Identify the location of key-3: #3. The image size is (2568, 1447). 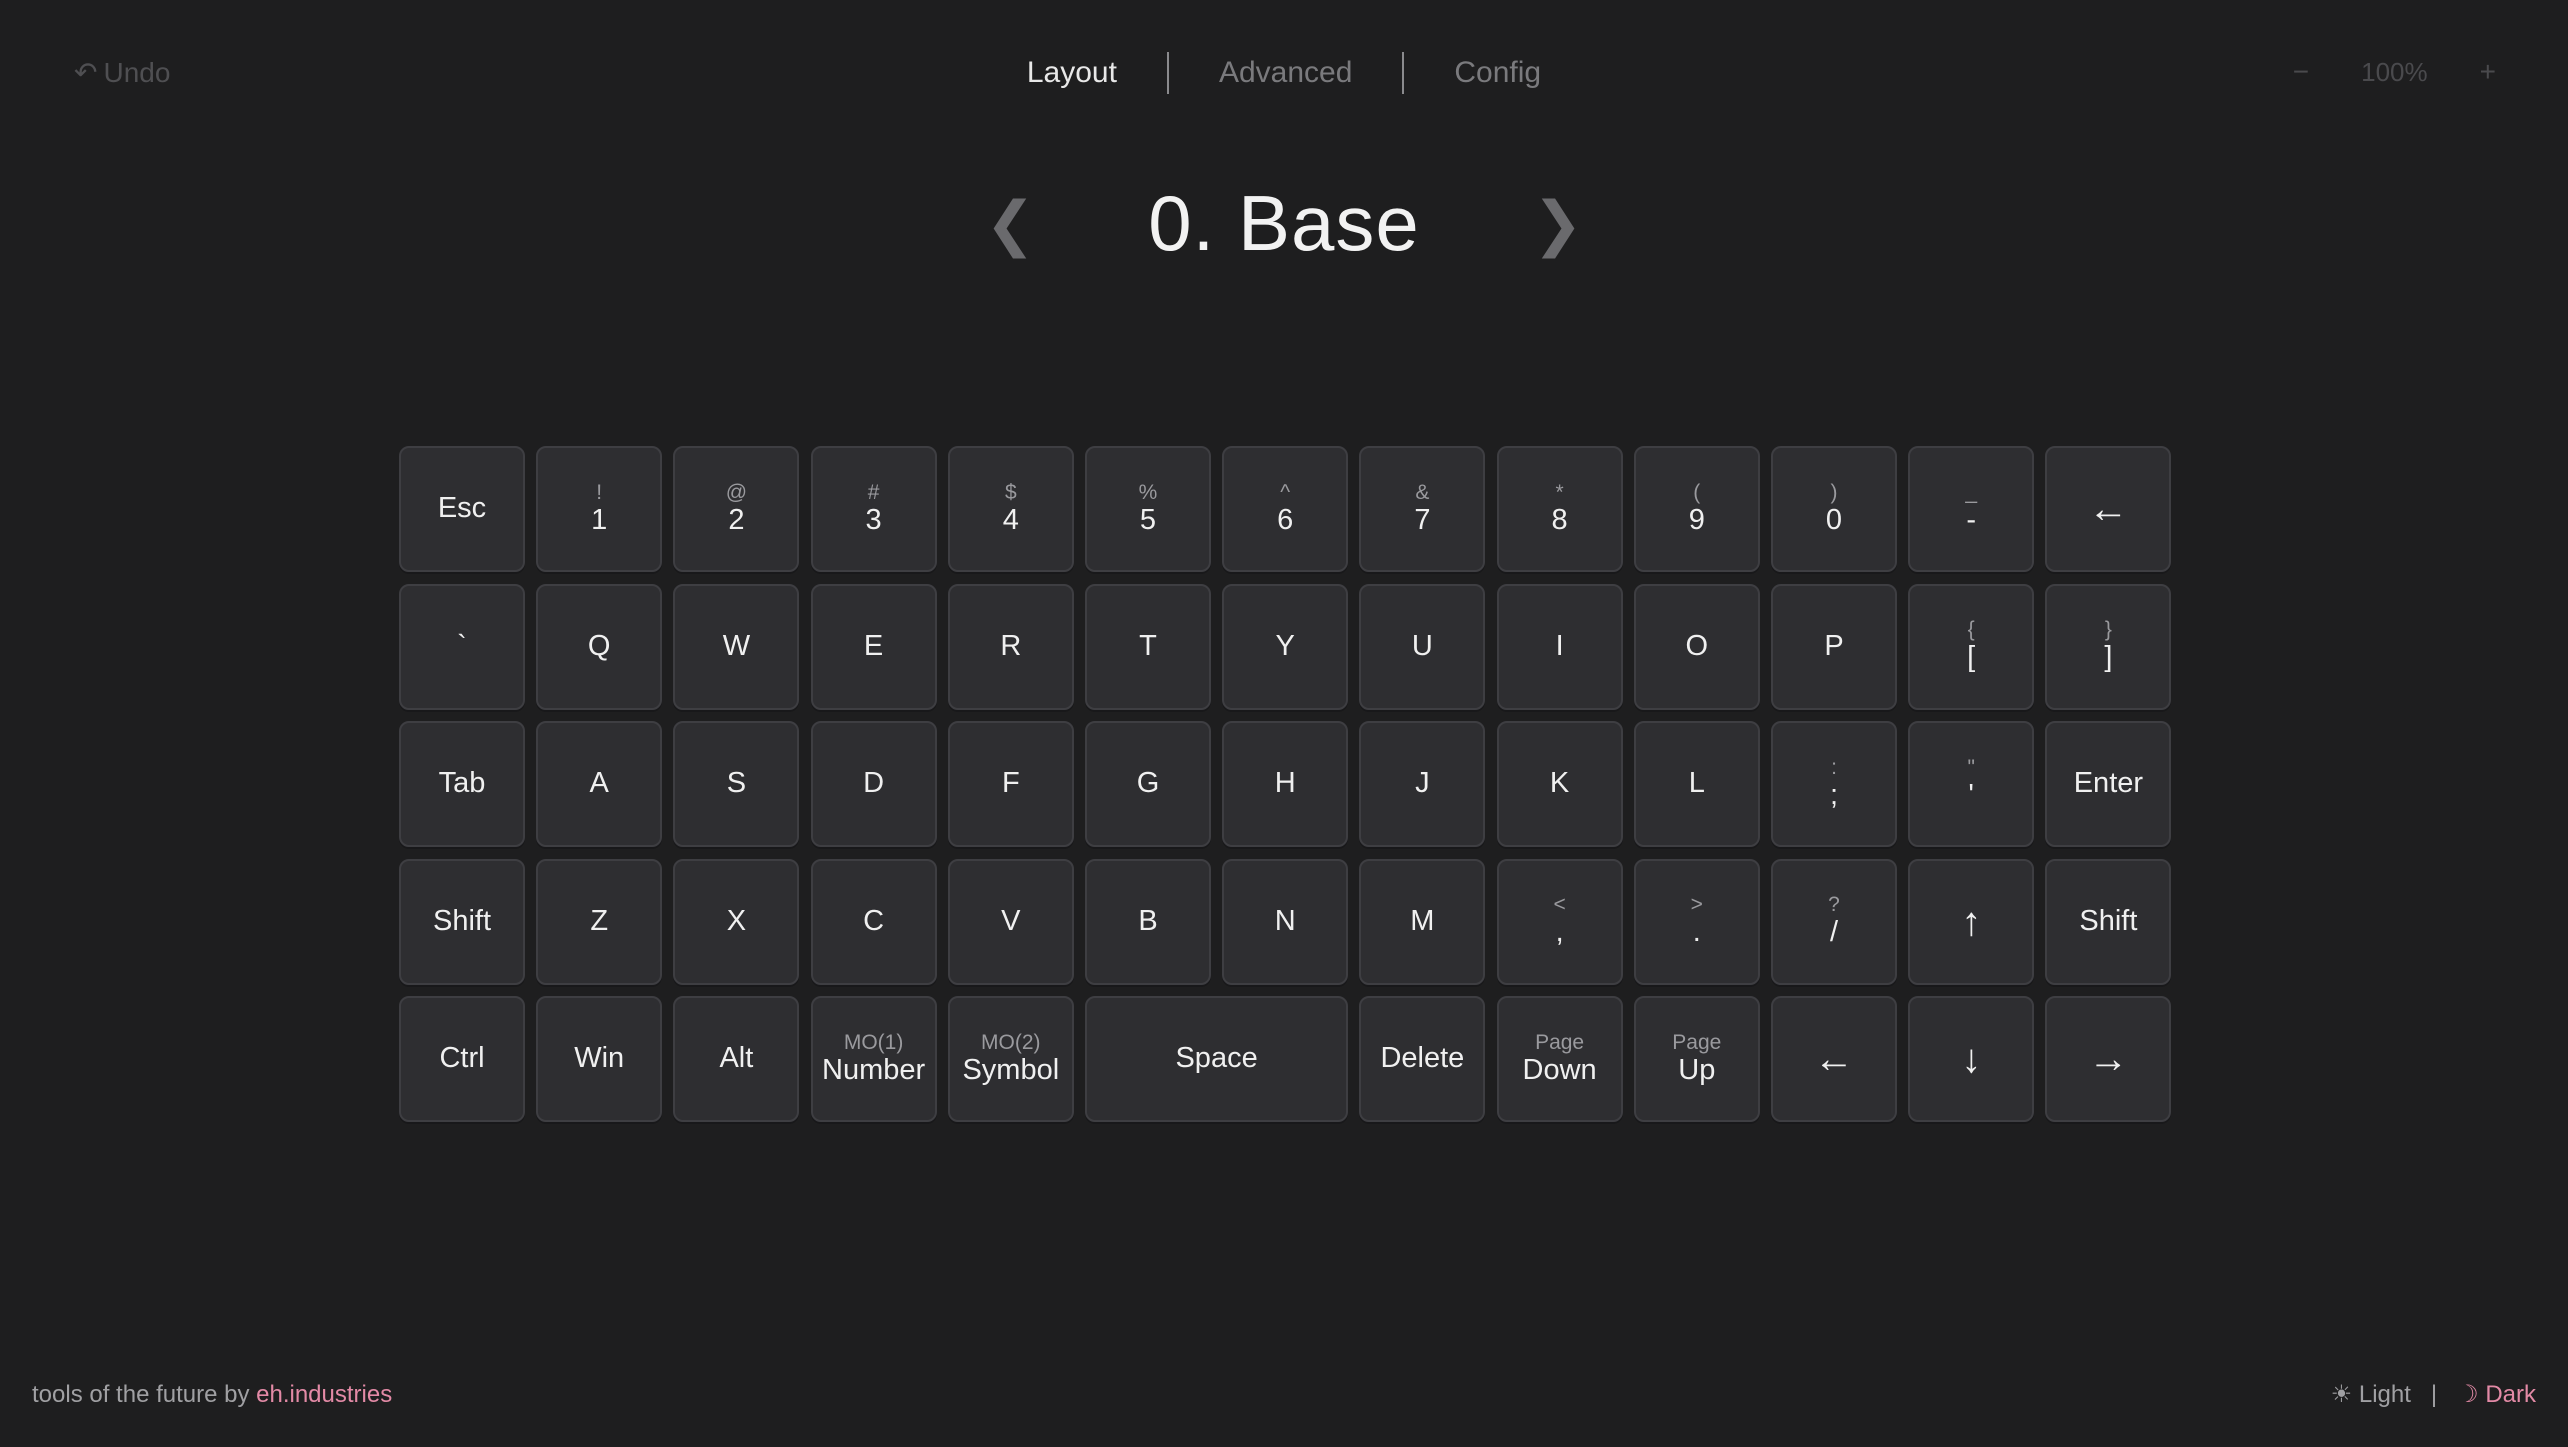
(873, 509).